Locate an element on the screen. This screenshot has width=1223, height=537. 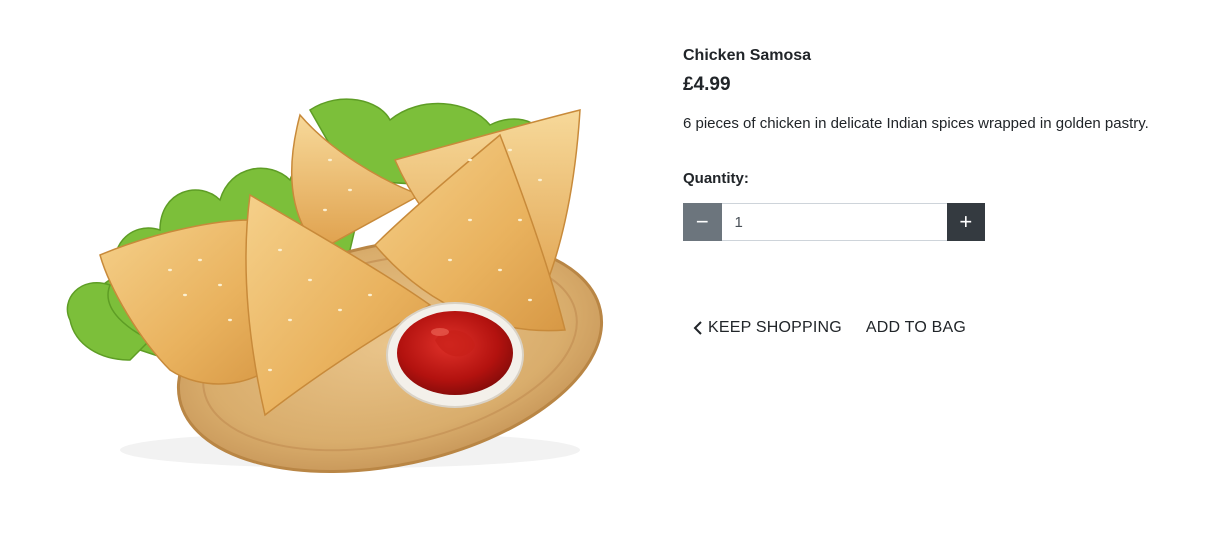
minus-icon: − is located at coordinates (702, 221).